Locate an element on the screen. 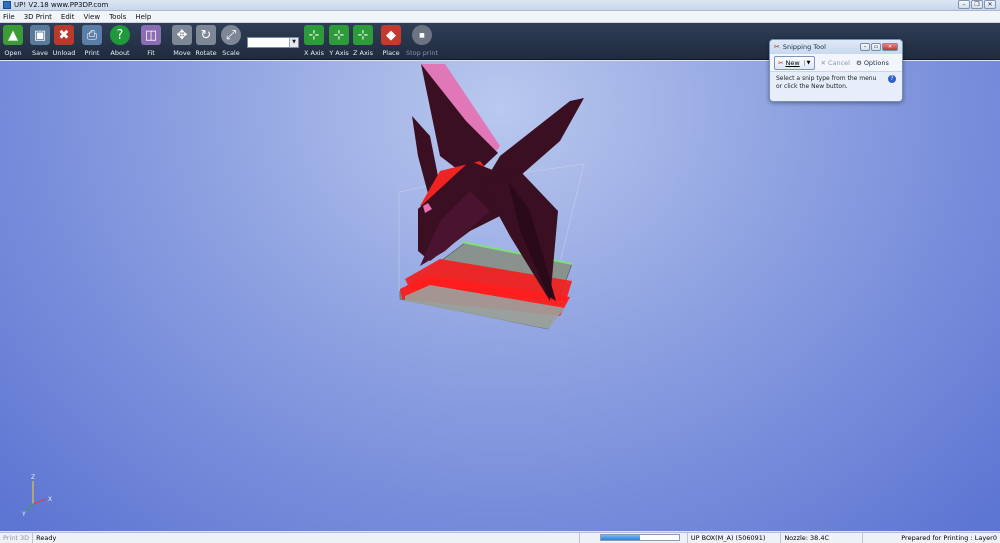 The width and height of the screenshot is (1000, 543). axis-labels: X Y Z is located at coordinates (36, 496).